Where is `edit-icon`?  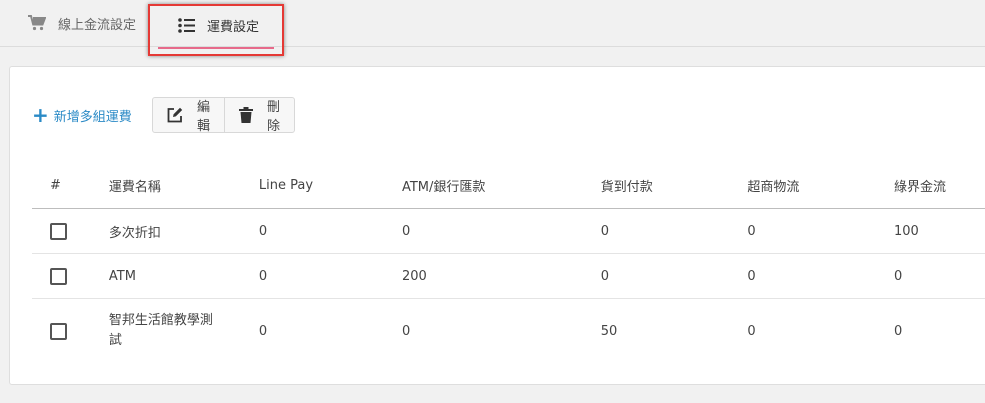
edit-icon is located at coordinates (175, 115).